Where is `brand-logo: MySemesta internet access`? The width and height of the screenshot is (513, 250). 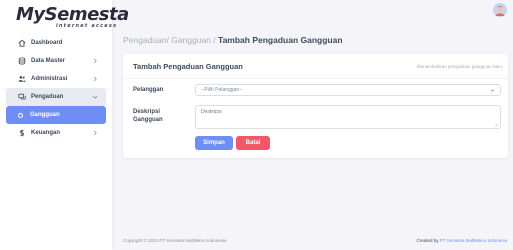
brand-logo: MySemesta internet access is located at coordinates (72, 18).